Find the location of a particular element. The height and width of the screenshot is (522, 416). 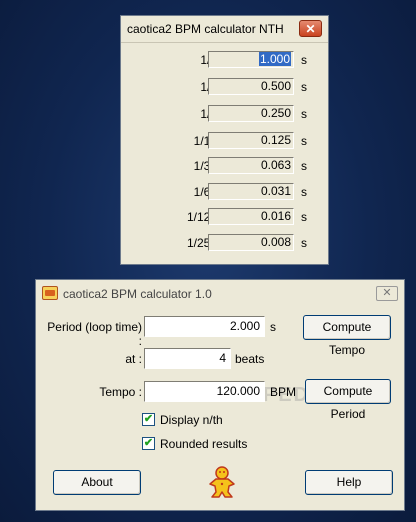

compute-tempo-button: Compute Tempo is located at coordinates (347, 336).